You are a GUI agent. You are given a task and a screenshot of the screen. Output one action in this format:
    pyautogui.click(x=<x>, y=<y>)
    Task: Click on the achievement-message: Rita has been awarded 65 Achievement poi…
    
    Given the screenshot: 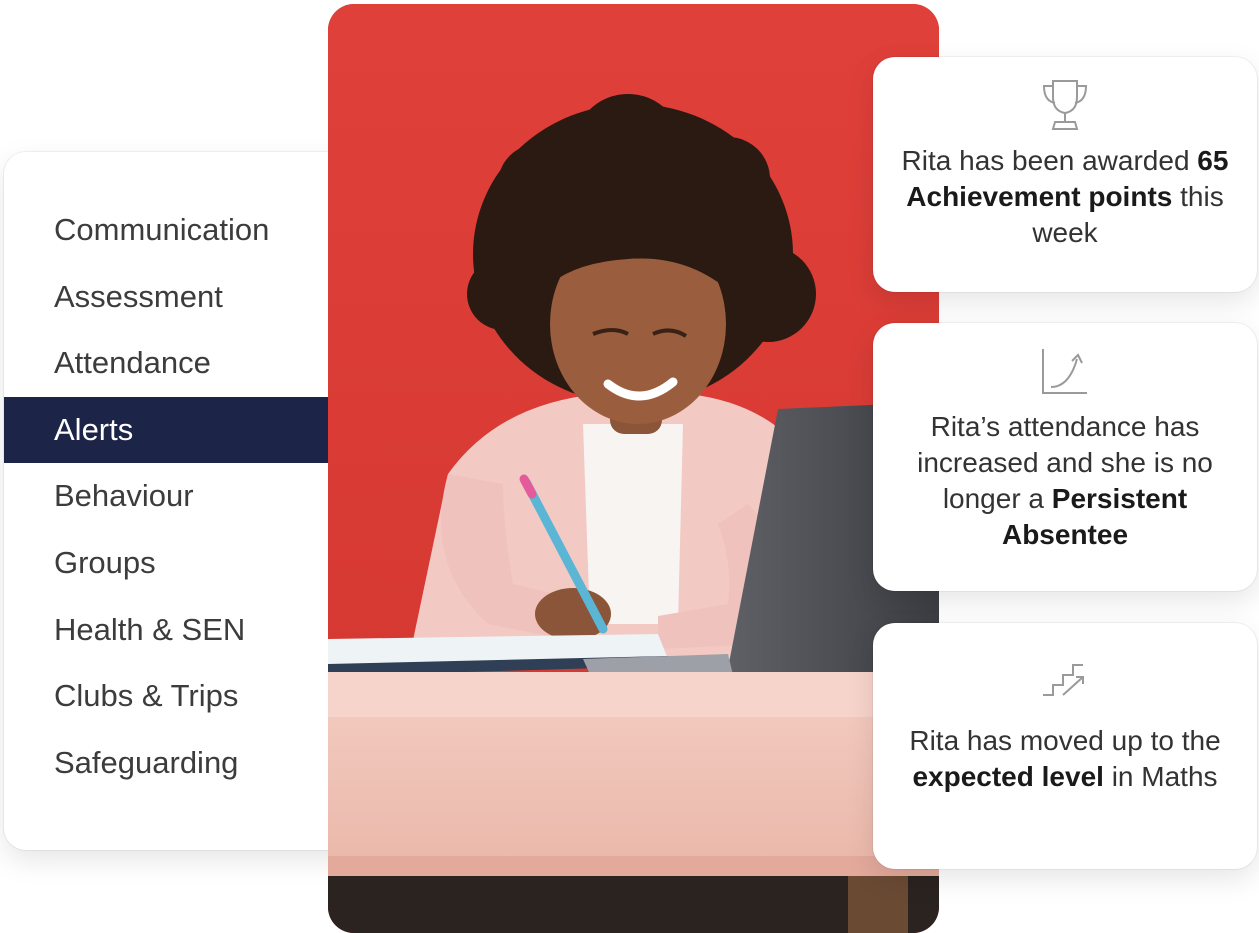 What is the action you would take?
    pyautogui.click(x=1065, y=197)
    